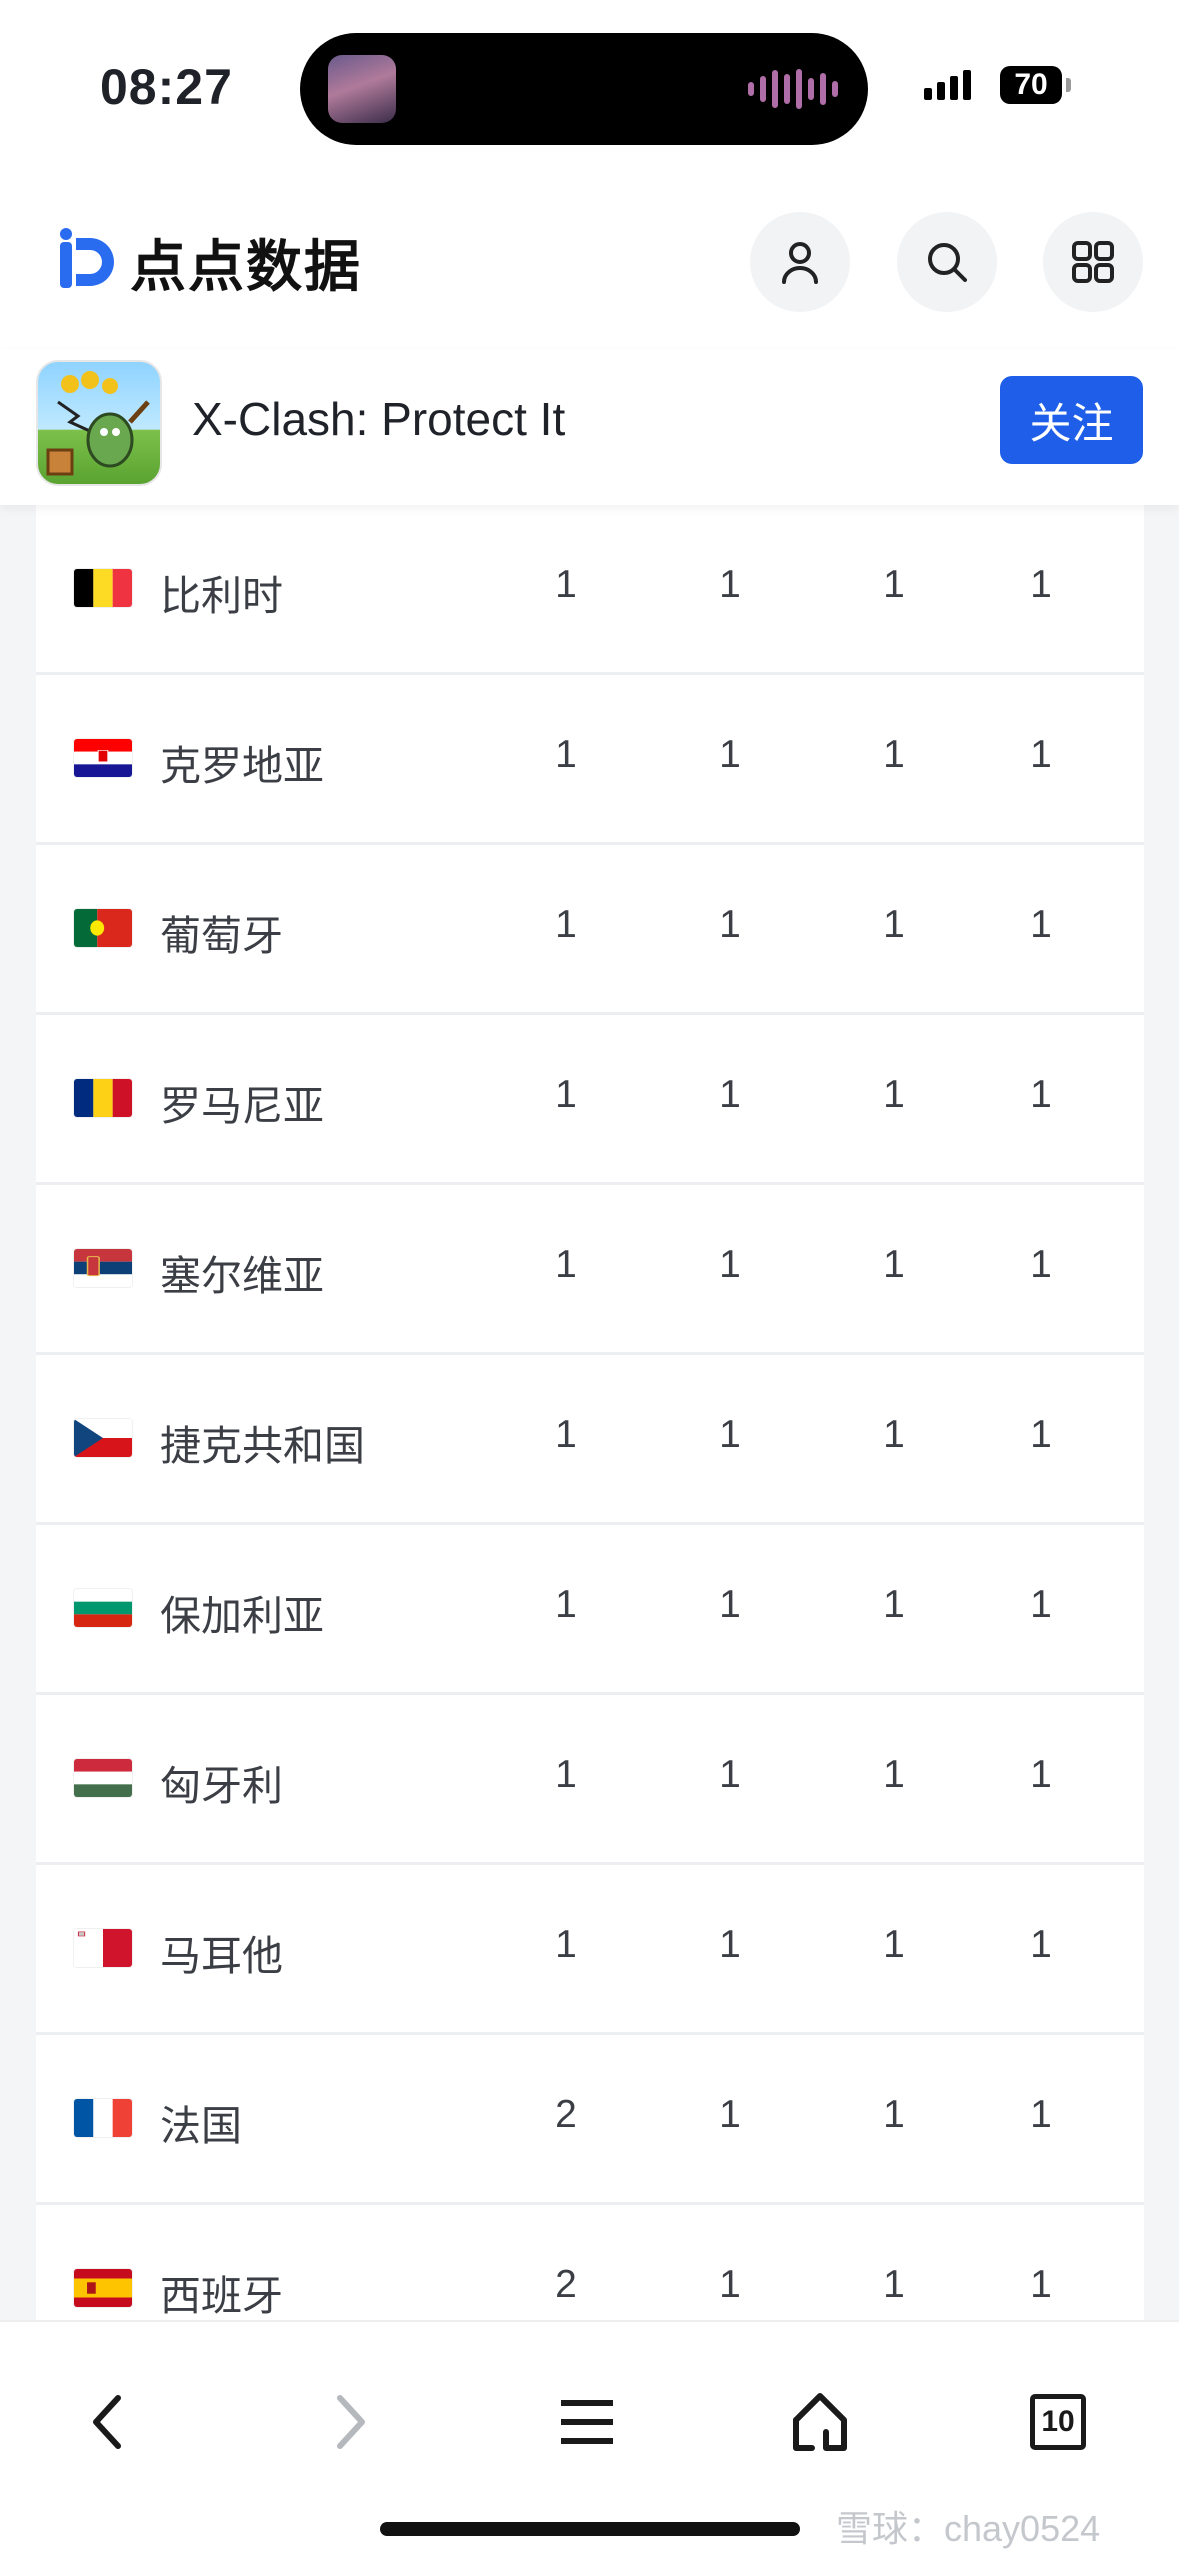 The image size is (1179, 2558). I want to click on portugal-flag-icon, so click(103, 928).